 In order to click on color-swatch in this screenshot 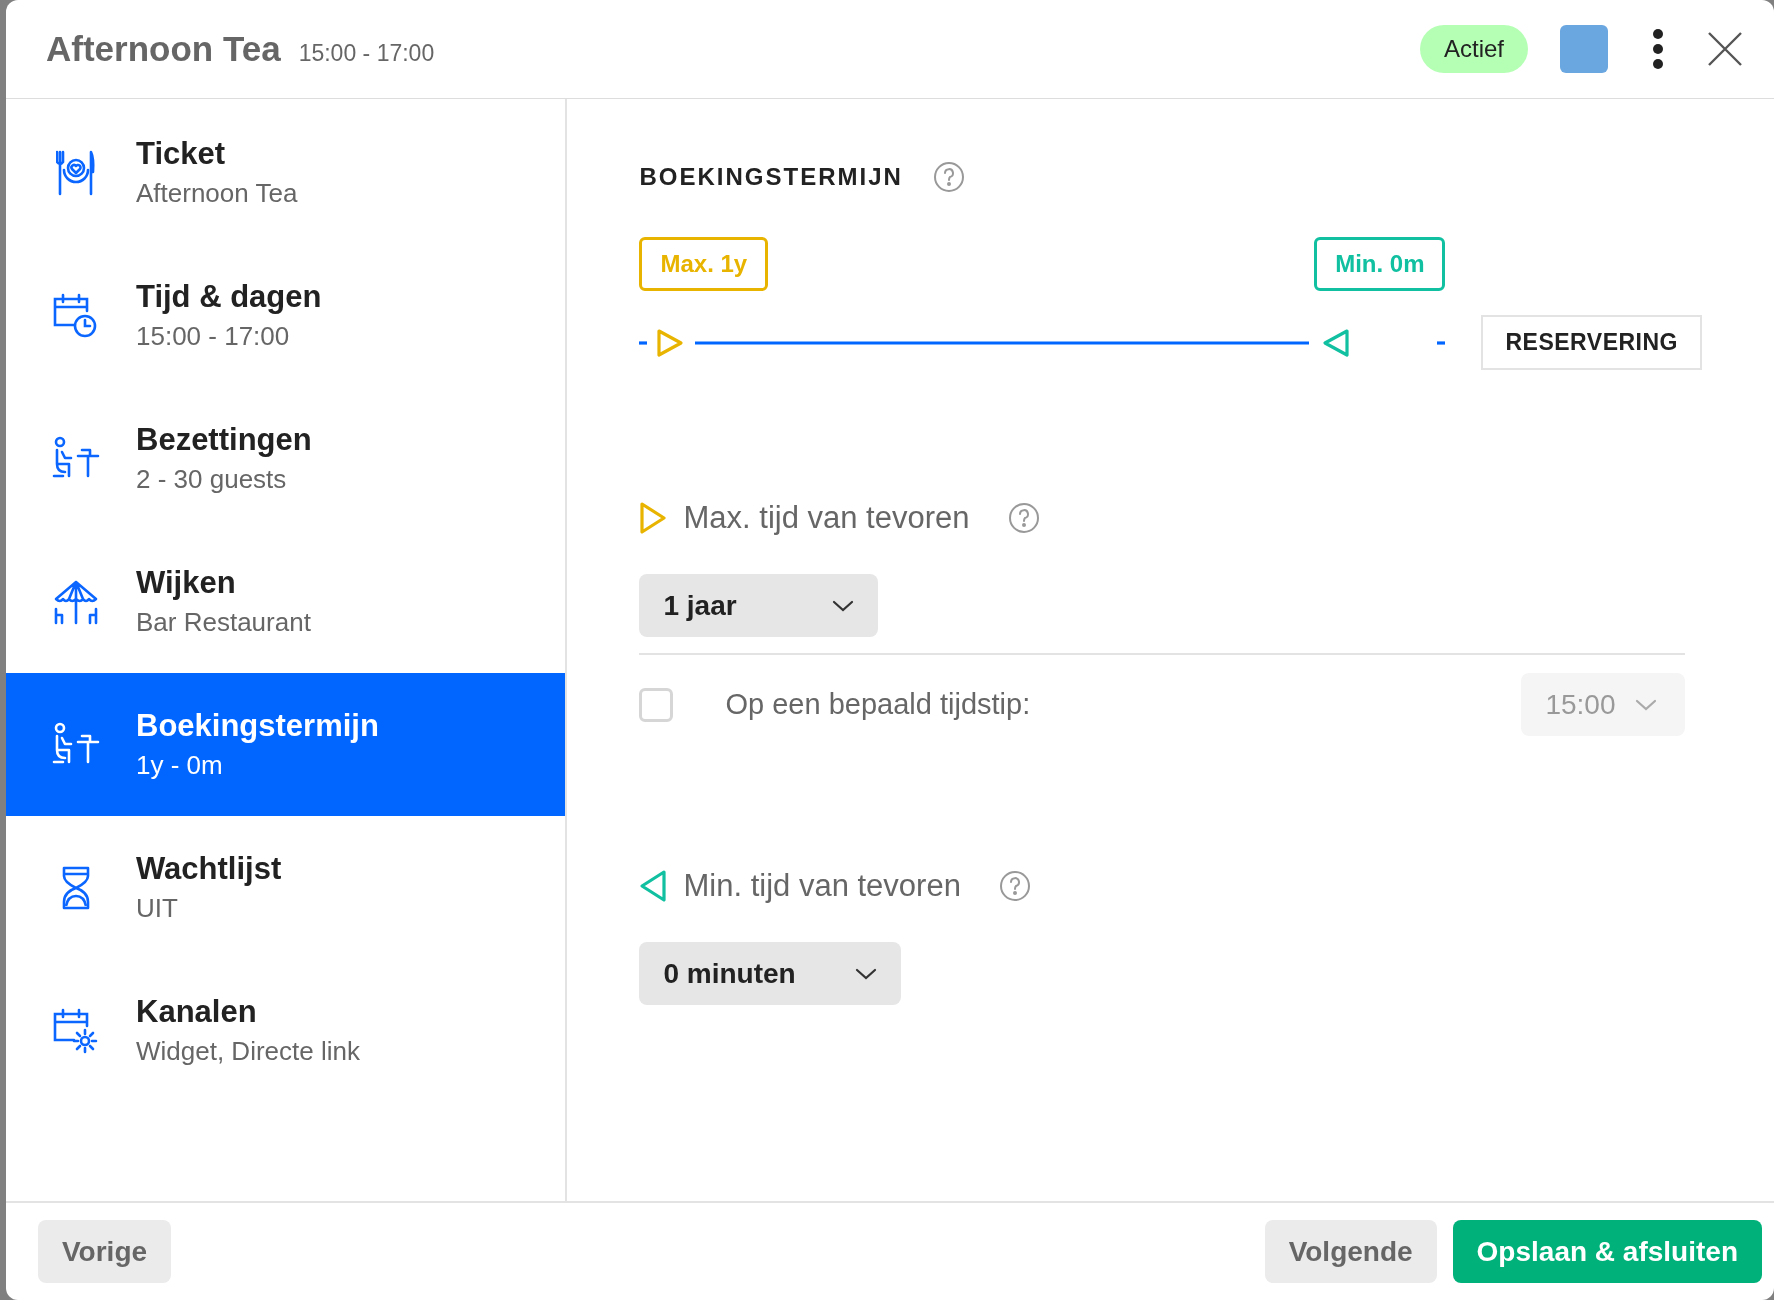, I will do `click(1584, 49)`.